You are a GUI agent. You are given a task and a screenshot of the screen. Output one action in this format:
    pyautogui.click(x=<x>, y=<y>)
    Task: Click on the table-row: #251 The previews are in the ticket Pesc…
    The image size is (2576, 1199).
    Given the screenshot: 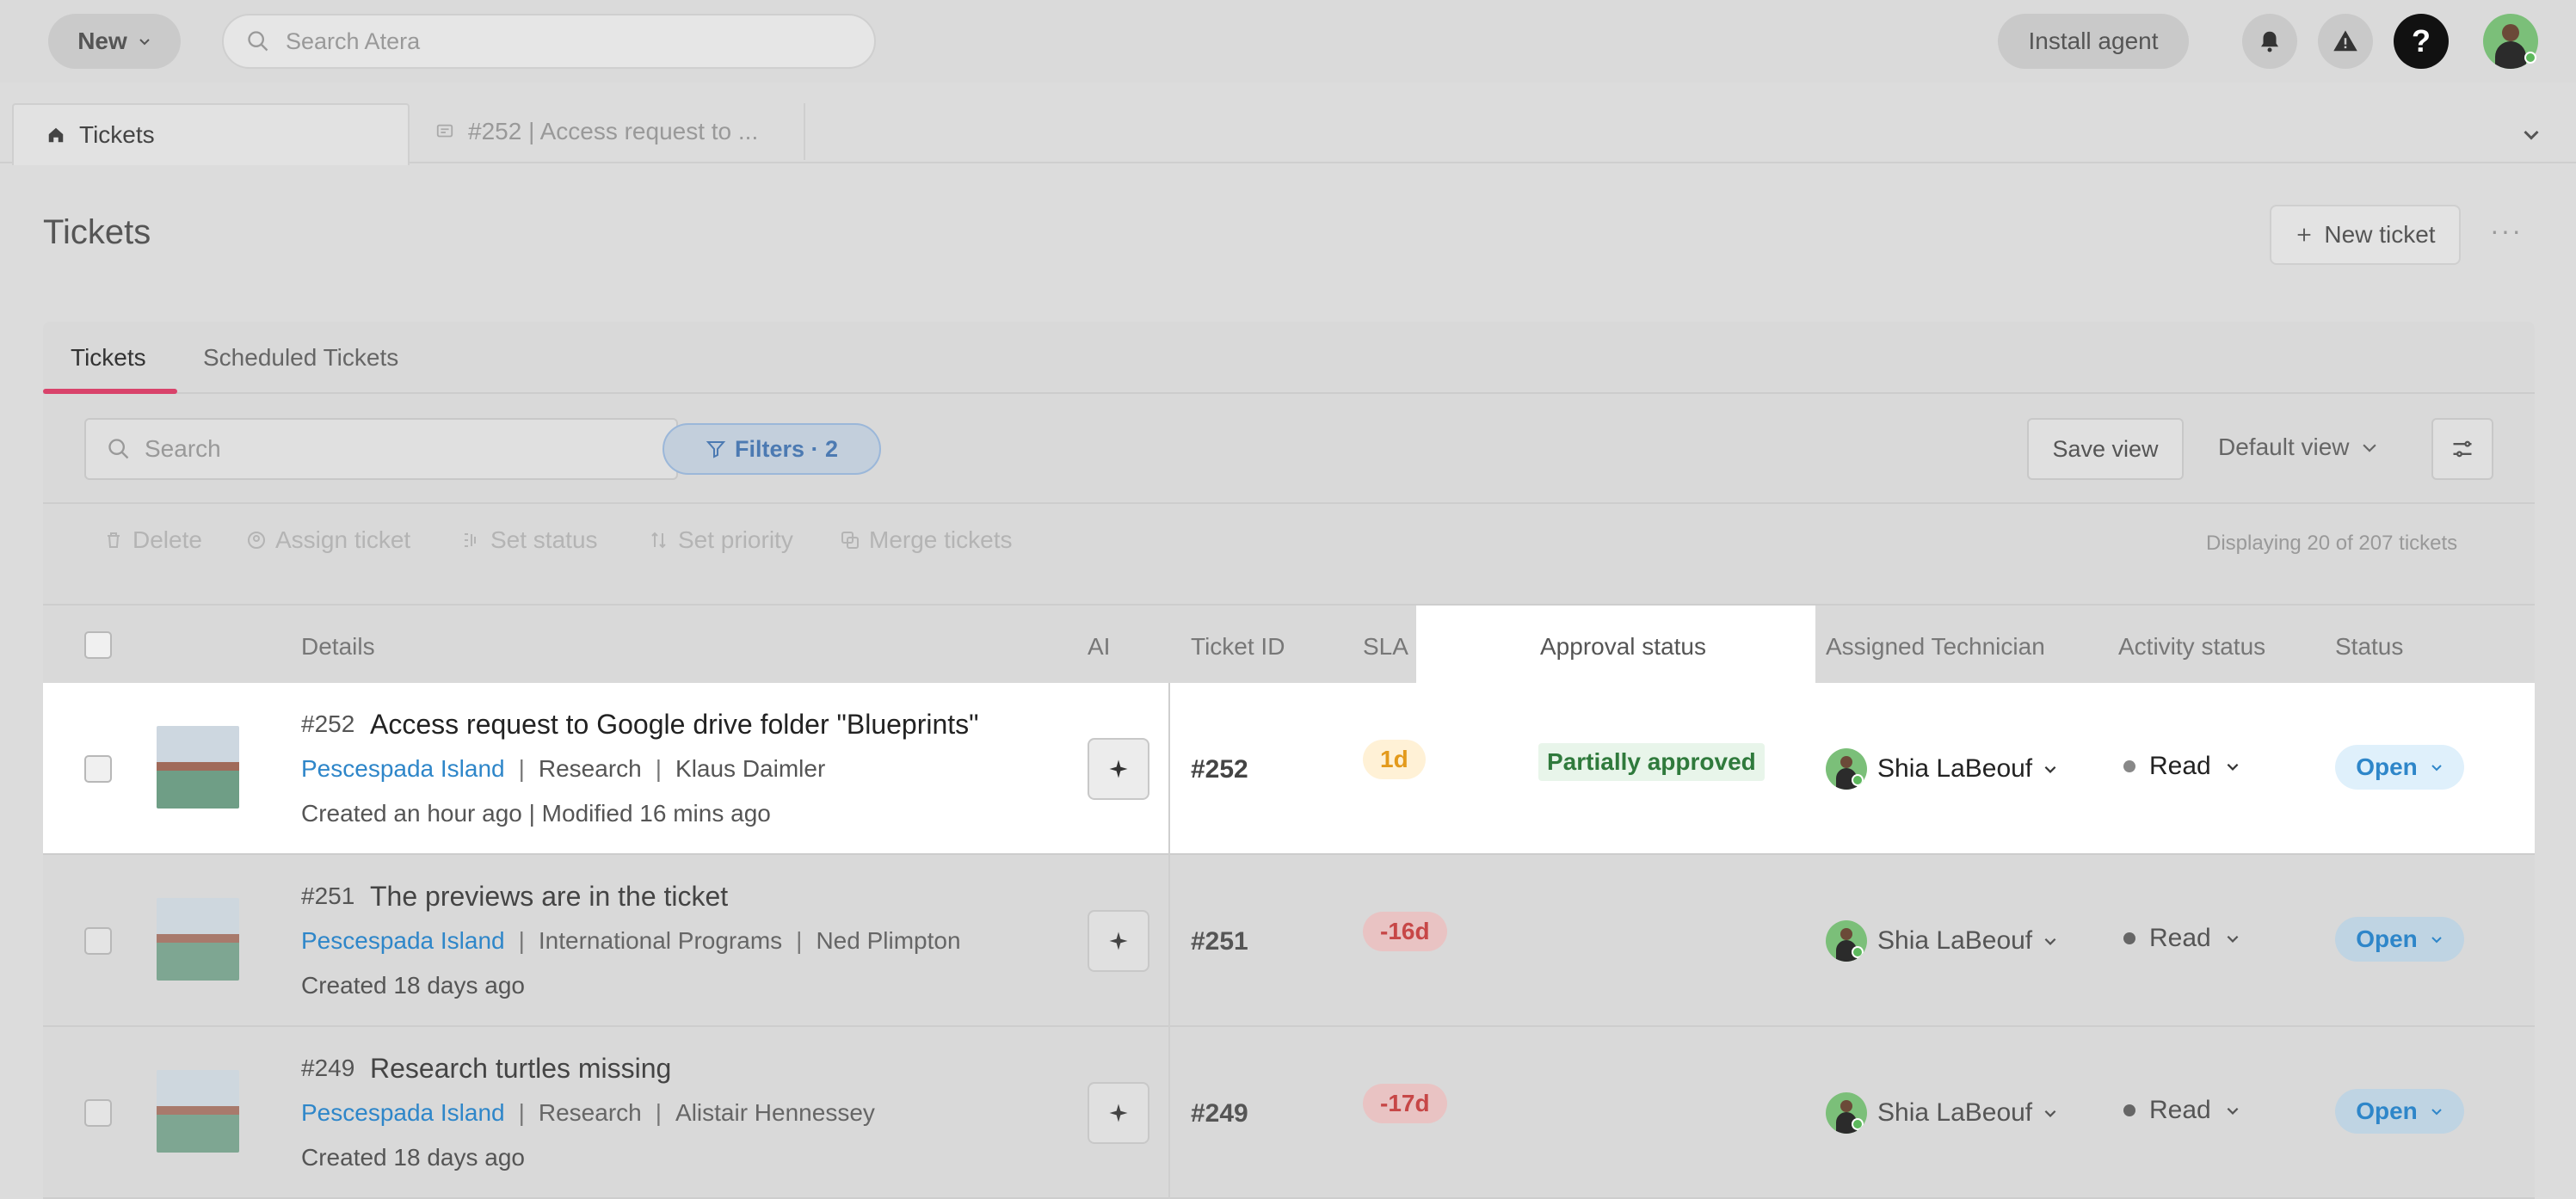 What is the action you would take?
    pyautogui.click(x=1289, y=941)
    